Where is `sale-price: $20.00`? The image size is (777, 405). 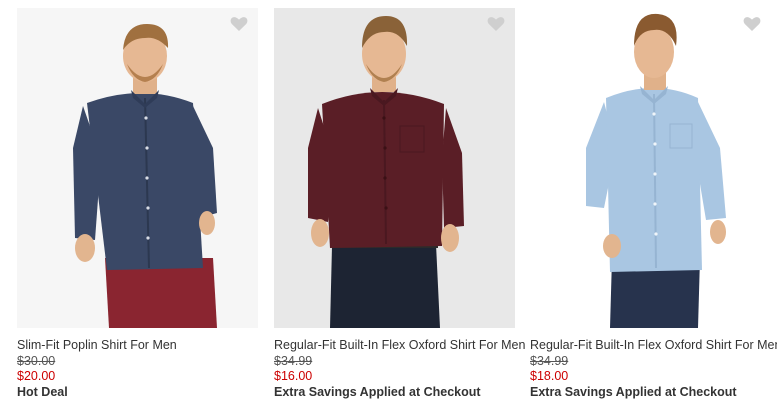 sale-price: $20.00 is located at coordinates (36, 376).